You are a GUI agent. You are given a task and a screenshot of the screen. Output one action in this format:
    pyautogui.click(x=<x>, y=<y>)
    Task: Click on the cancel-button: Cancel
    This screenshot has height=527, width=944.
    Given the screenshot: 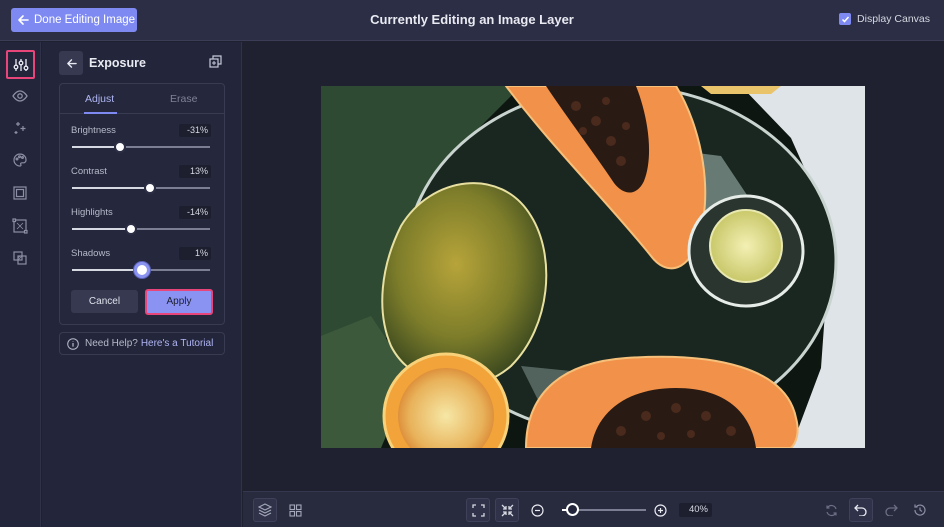 What is the action you would take?
    pyautogui.click(x=104, y=301)
    